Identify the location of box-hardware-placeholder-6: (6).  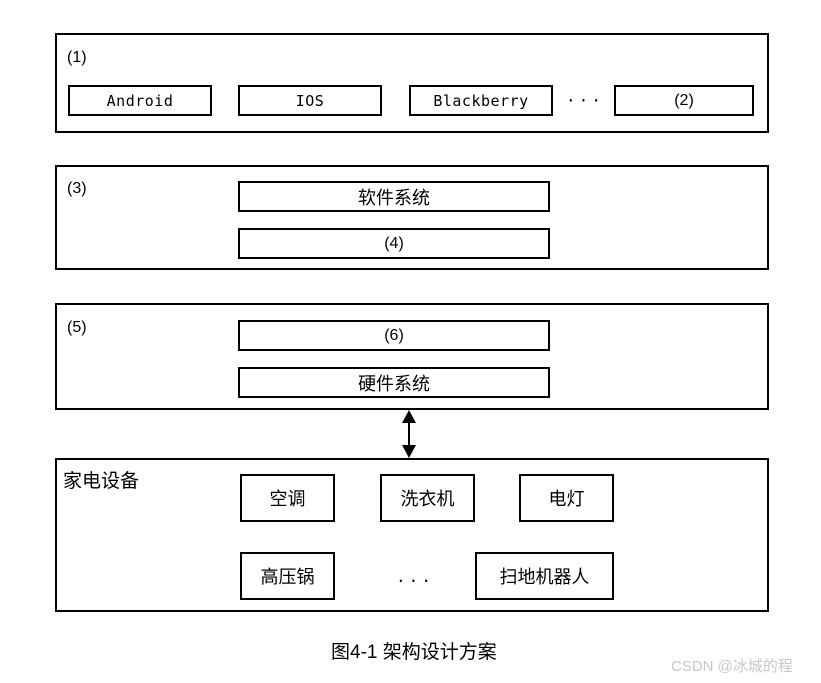
(394, 335).